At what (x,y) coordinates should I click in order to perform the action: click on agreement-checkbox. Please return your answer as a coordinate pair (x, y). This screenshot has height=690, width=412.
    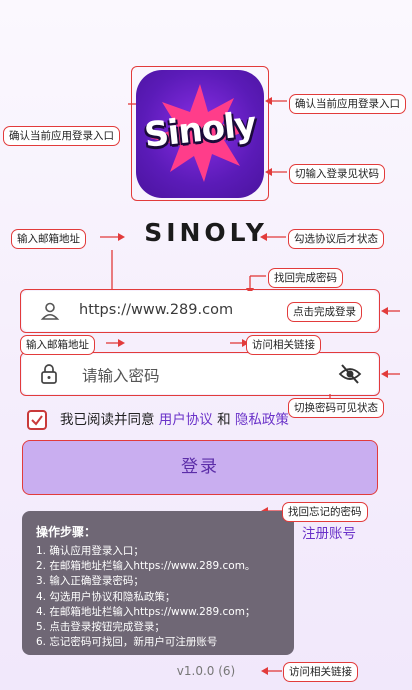
    Looking at the image, I should click on (37, 420).